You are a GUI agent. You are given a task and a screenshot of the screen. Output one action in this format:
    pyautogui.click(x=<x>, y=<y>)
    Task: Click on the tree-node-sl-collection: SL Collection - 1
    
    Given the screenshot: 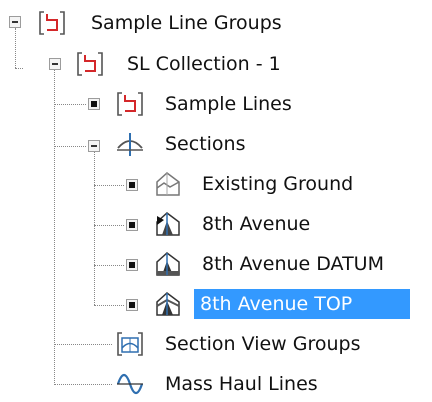 What is the action you would take?
    pyautogui.click(x=204, y=64)
    